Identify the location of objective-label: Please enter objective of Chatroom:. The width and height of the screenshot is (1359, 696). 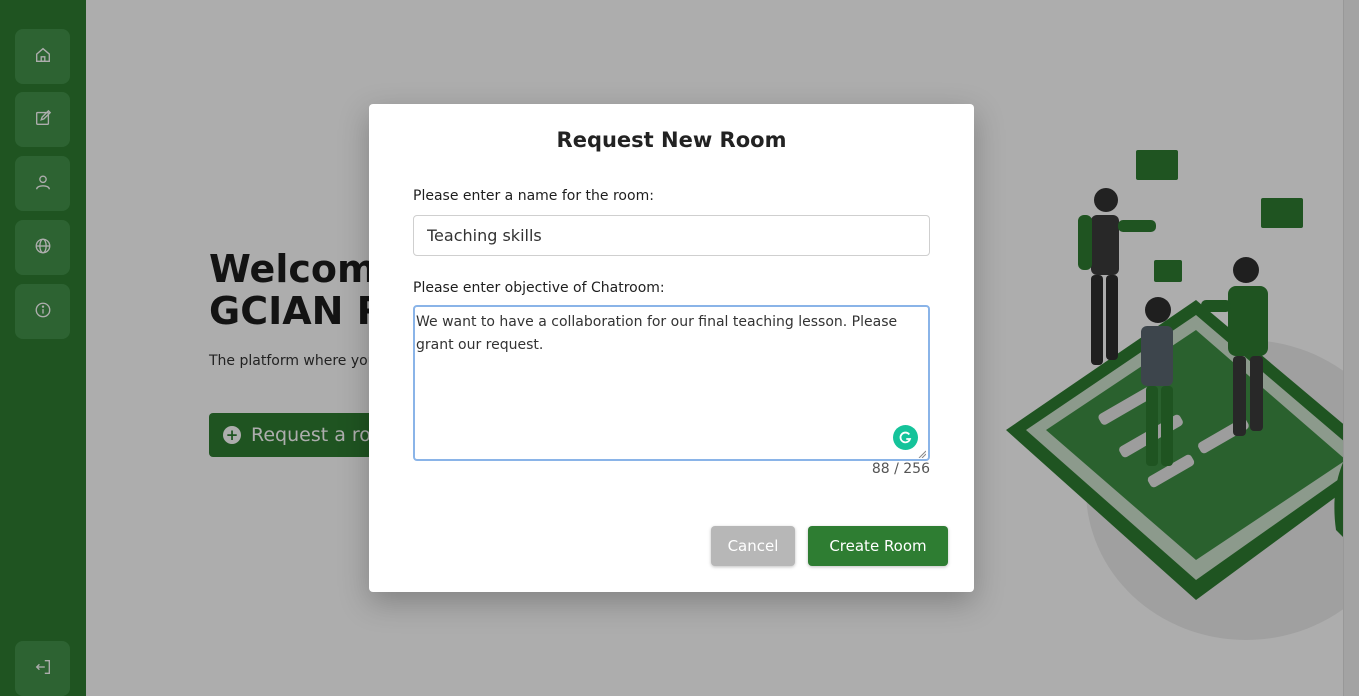
(539, 288).